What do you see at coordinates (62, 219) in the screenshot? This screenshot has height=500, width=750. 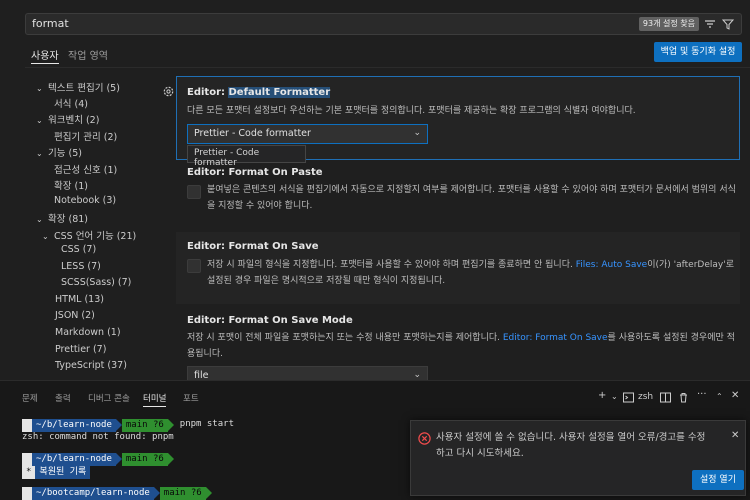 I see `toc-item: ⌄ 확장 (81)` at bounding box center [62, 219].